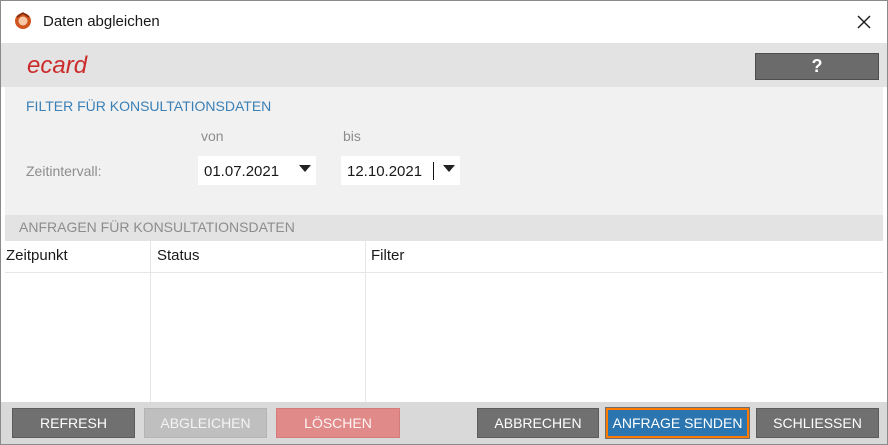  Describe the element at coordinates (178, 255) in the screenshot. I see `column-header-status: Status` at that location.